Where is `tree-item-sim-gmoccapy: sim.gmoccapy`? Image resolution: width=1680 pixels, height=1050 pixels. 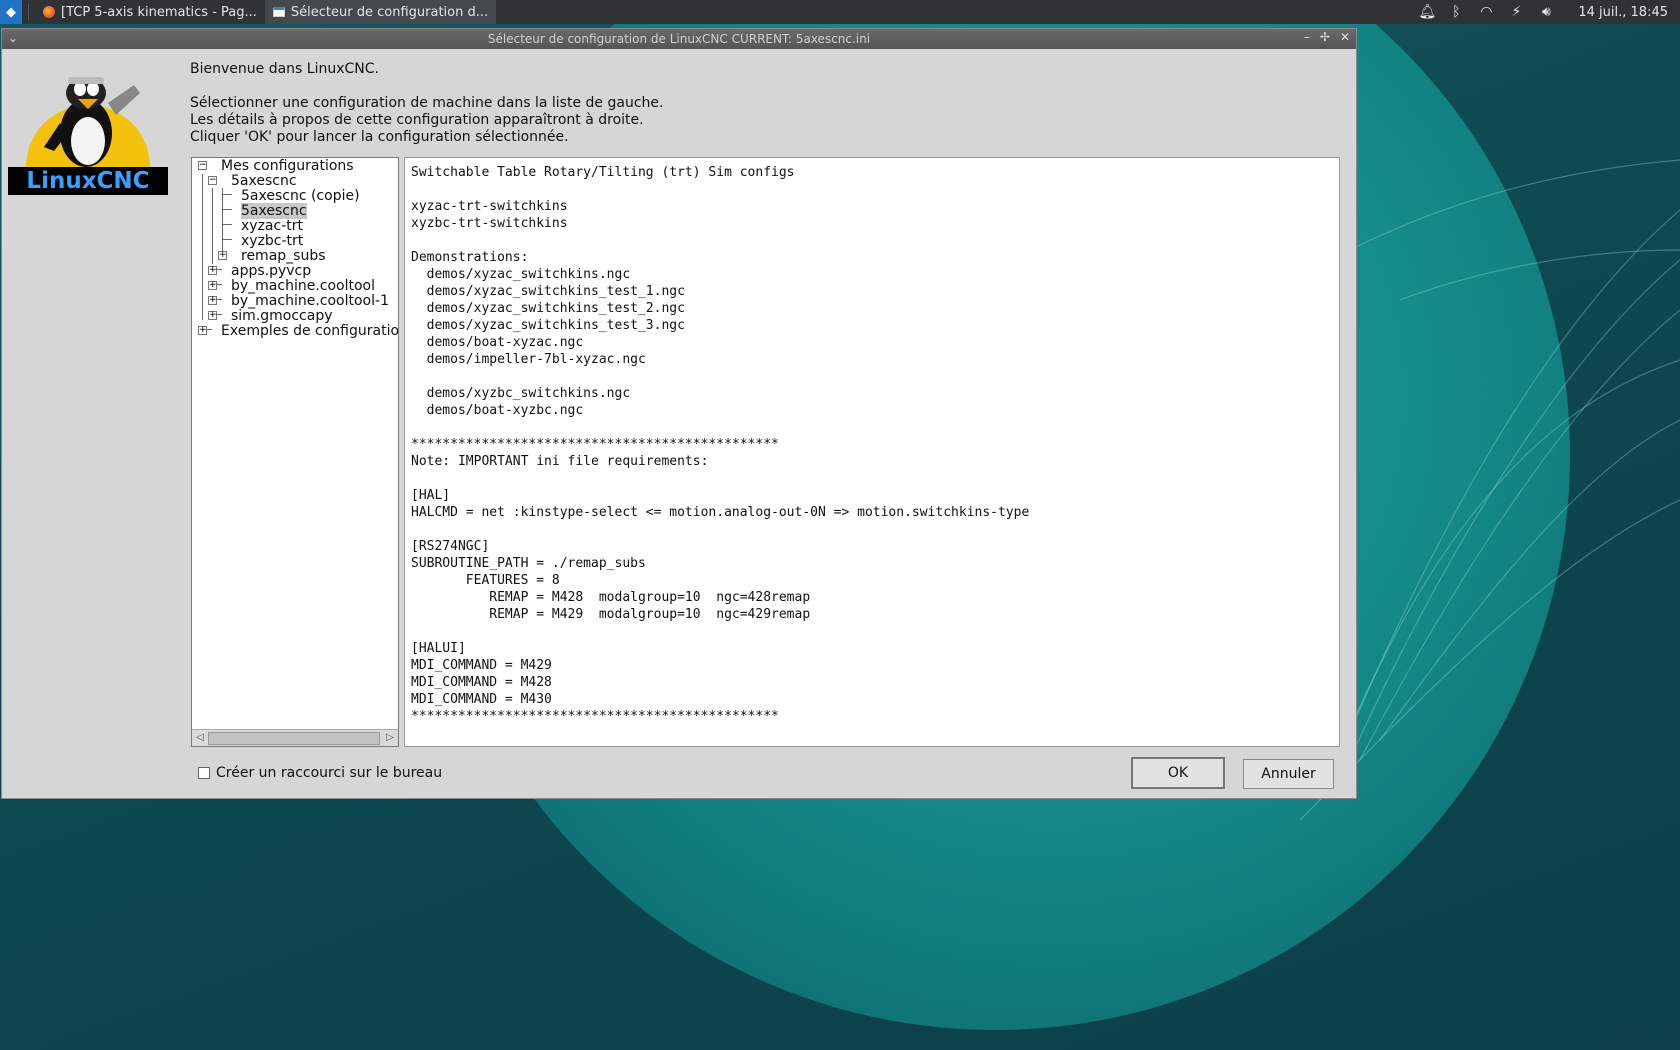
tree-item-sim-gmoccapy: sim.gmoccapy is located at coordinates (282, 316).